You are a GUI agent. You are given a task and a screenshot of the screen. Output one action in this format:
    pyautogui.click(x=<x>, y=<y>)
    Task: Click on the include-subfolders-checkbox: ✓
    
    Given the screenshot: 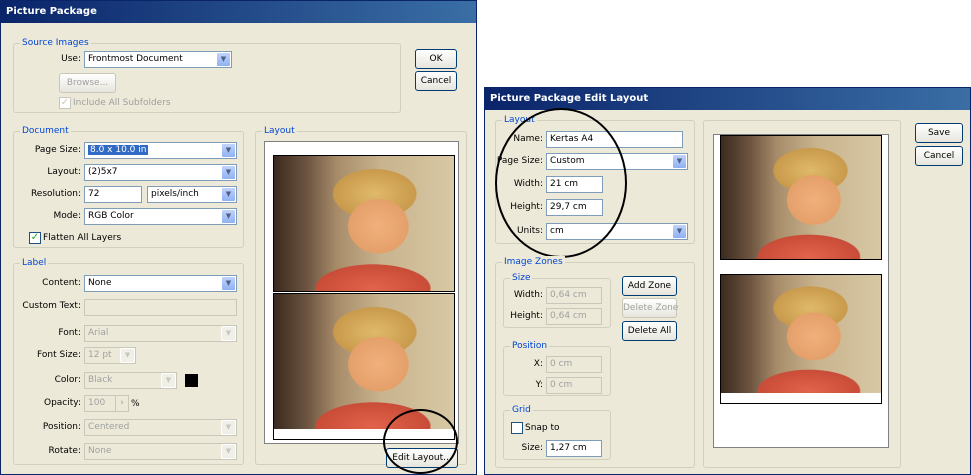 What is the action you would take?
    pyautogui.click(x=65, y=103)
    